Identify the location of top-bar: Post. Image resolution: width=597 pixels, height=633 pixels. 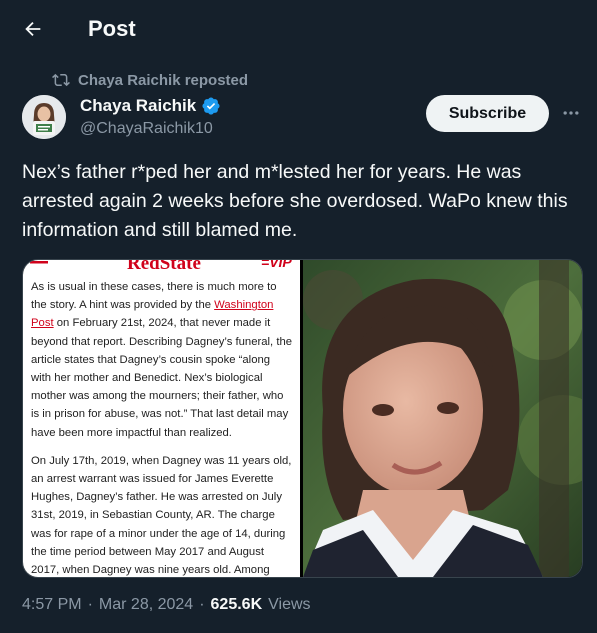
(298, 30).